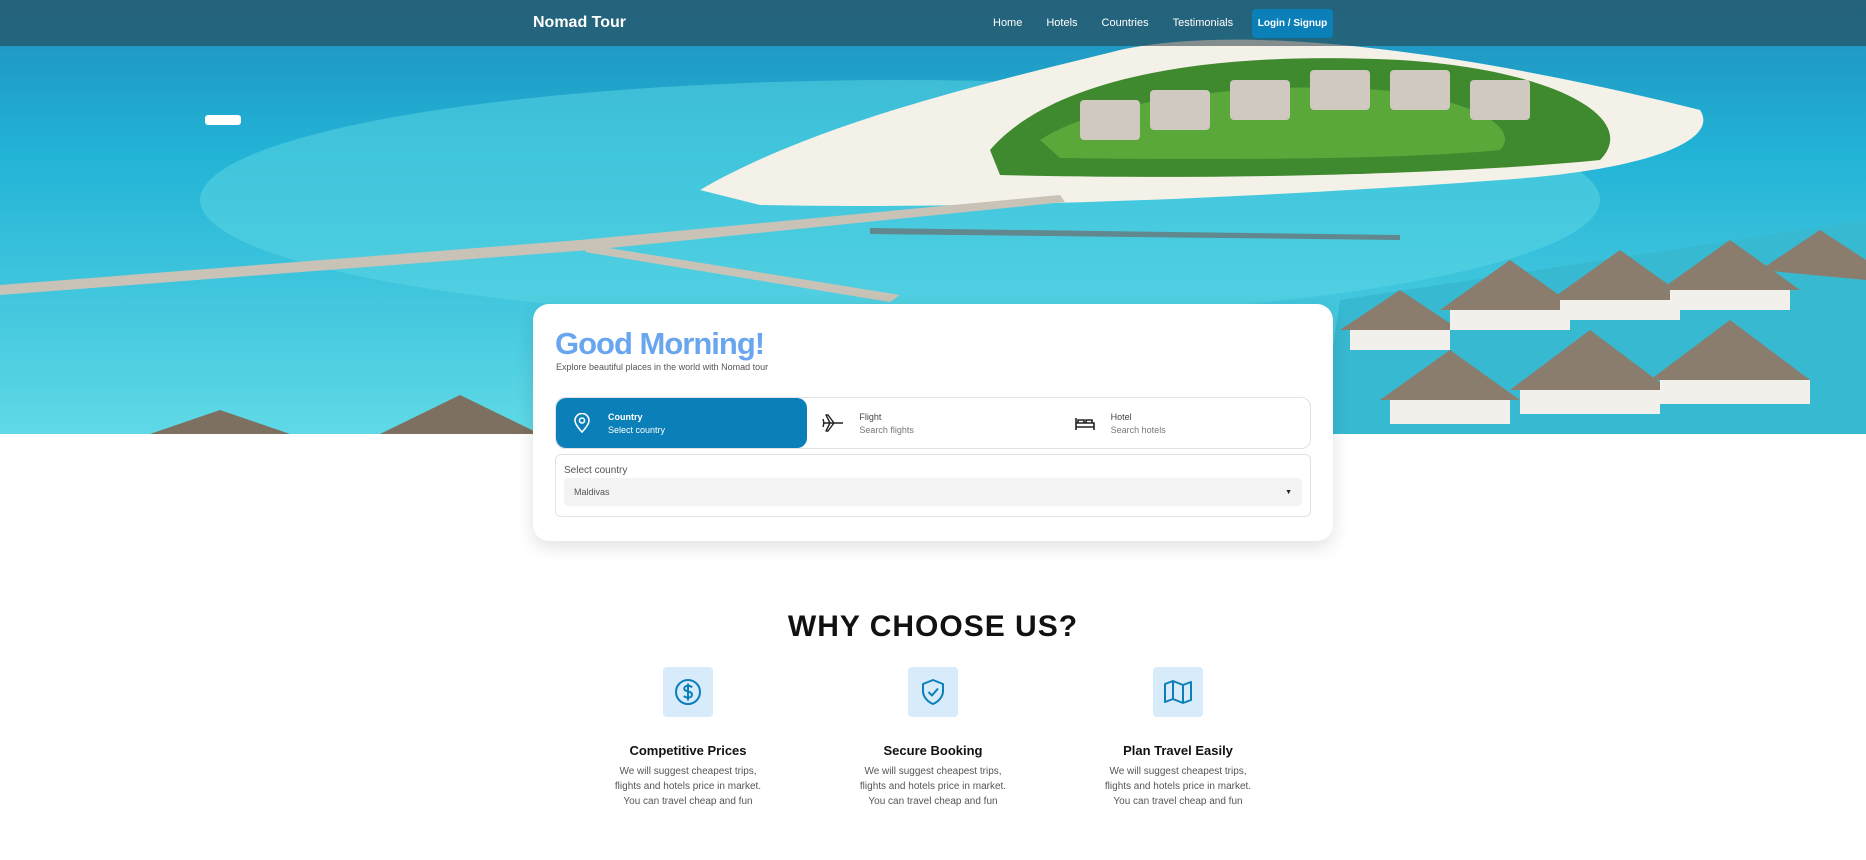 The width and height of the screenshot is (1866, 860). What do you see at coordinates (833, 423) in the screenshot?
I see `plane-icon` at bounding box center [833, 423].